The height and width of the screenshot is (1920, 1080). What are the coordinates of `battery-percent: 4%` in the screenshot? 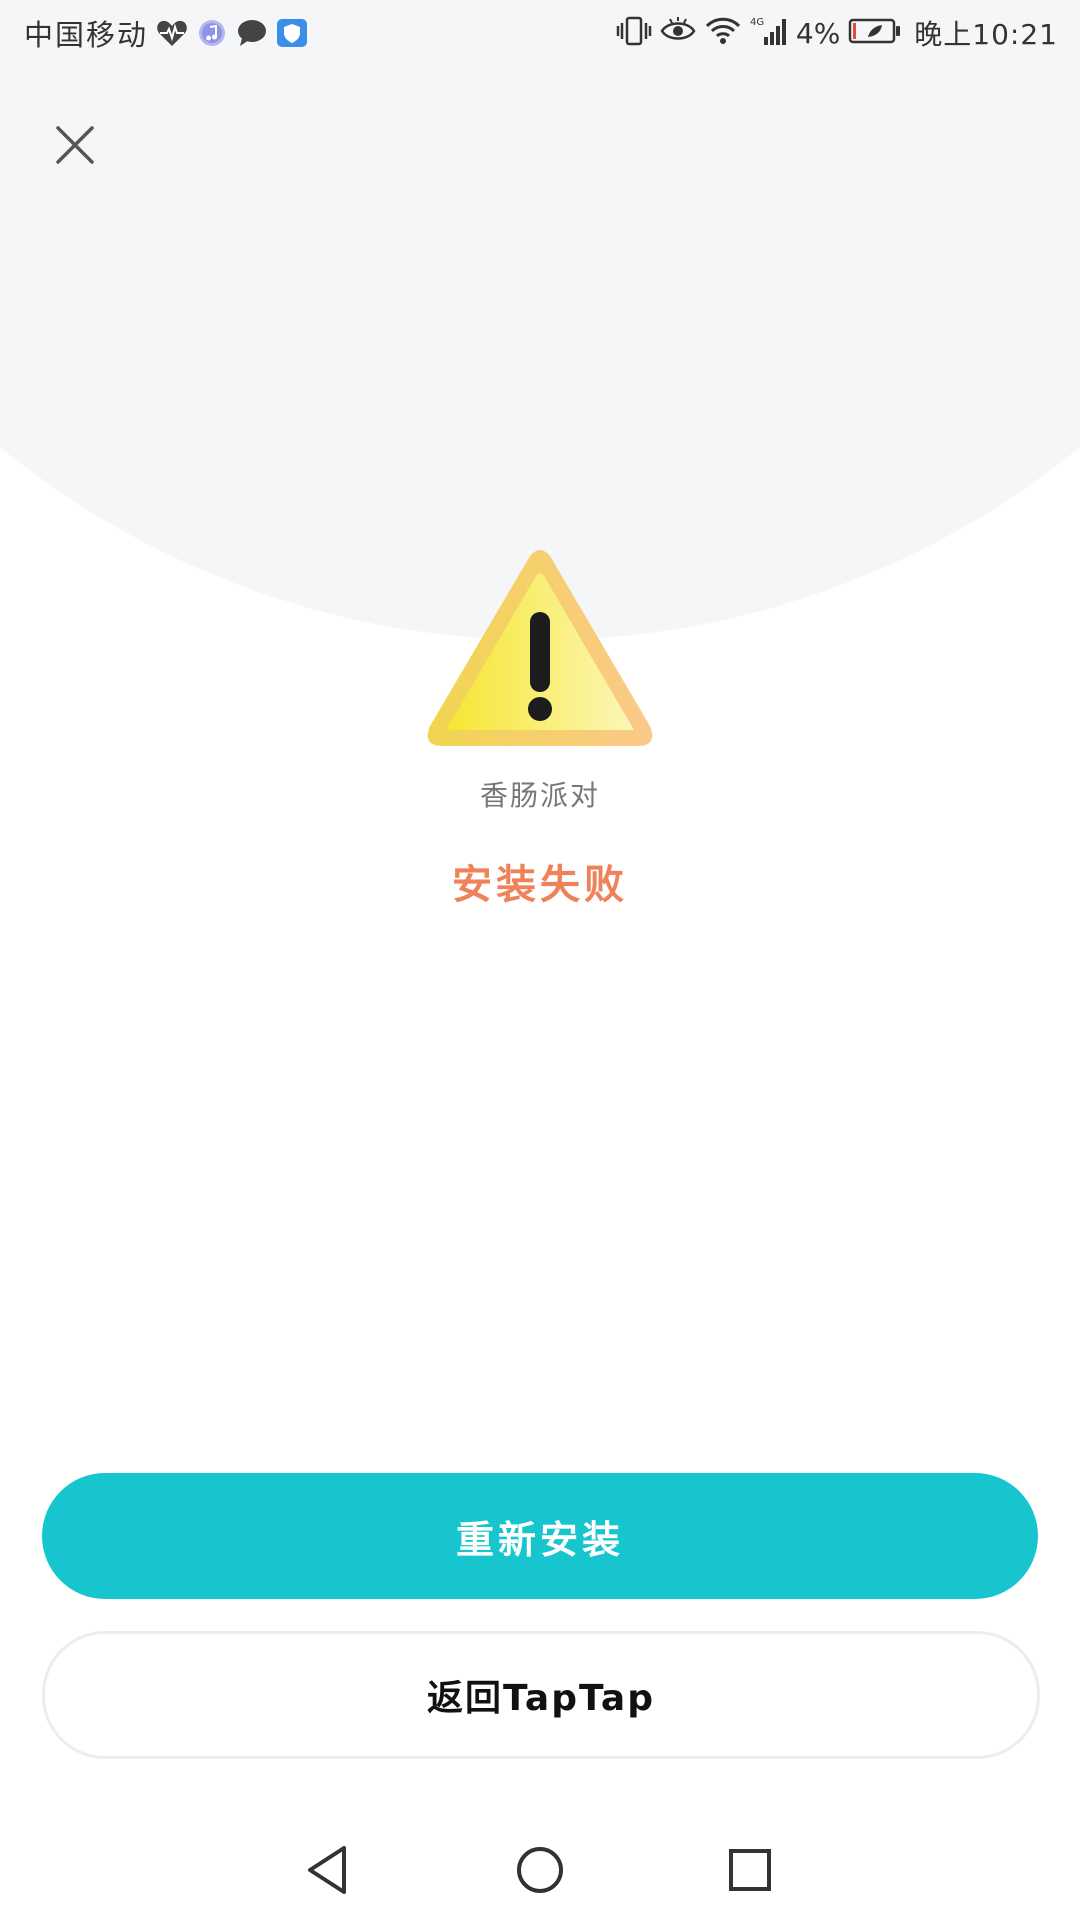 It's located at (818, 33).